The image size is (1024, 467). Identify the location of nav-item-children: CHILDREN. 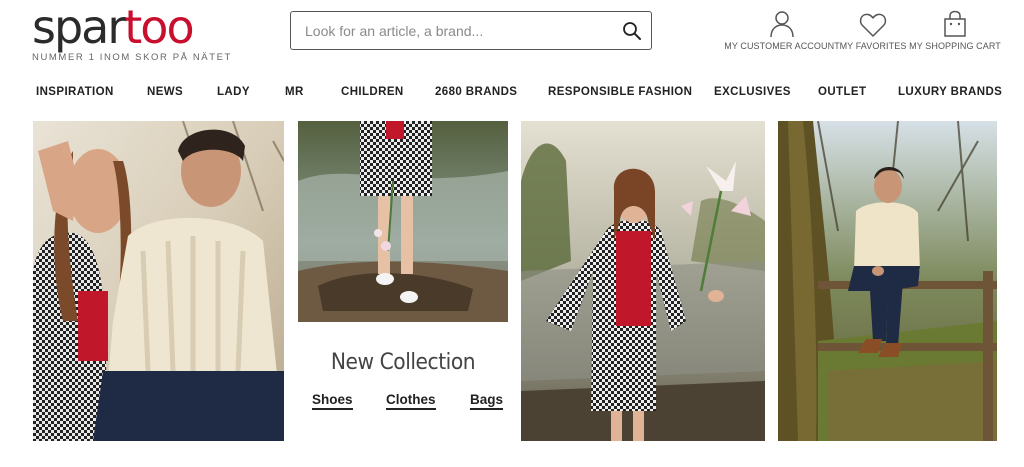
(372, 92).